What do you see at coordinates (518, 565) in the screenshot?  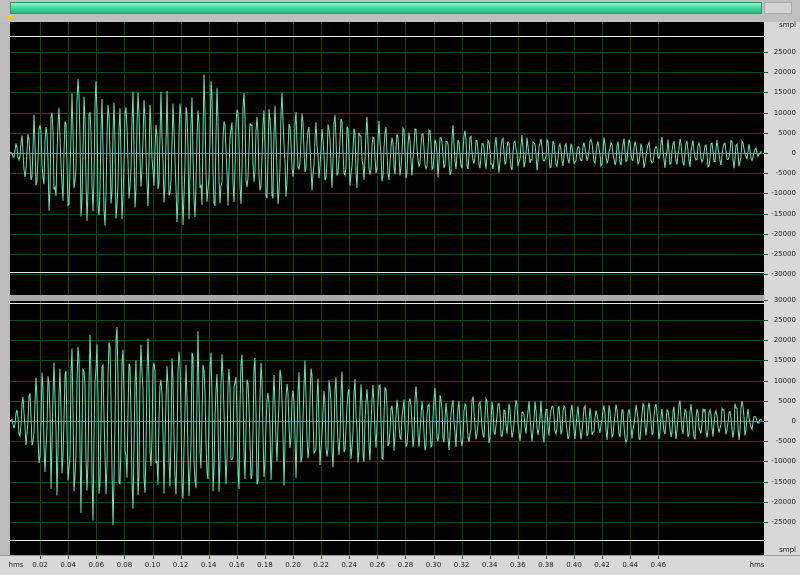 I see `time-tick-label: 0.36` at bounding box center [518, 565].